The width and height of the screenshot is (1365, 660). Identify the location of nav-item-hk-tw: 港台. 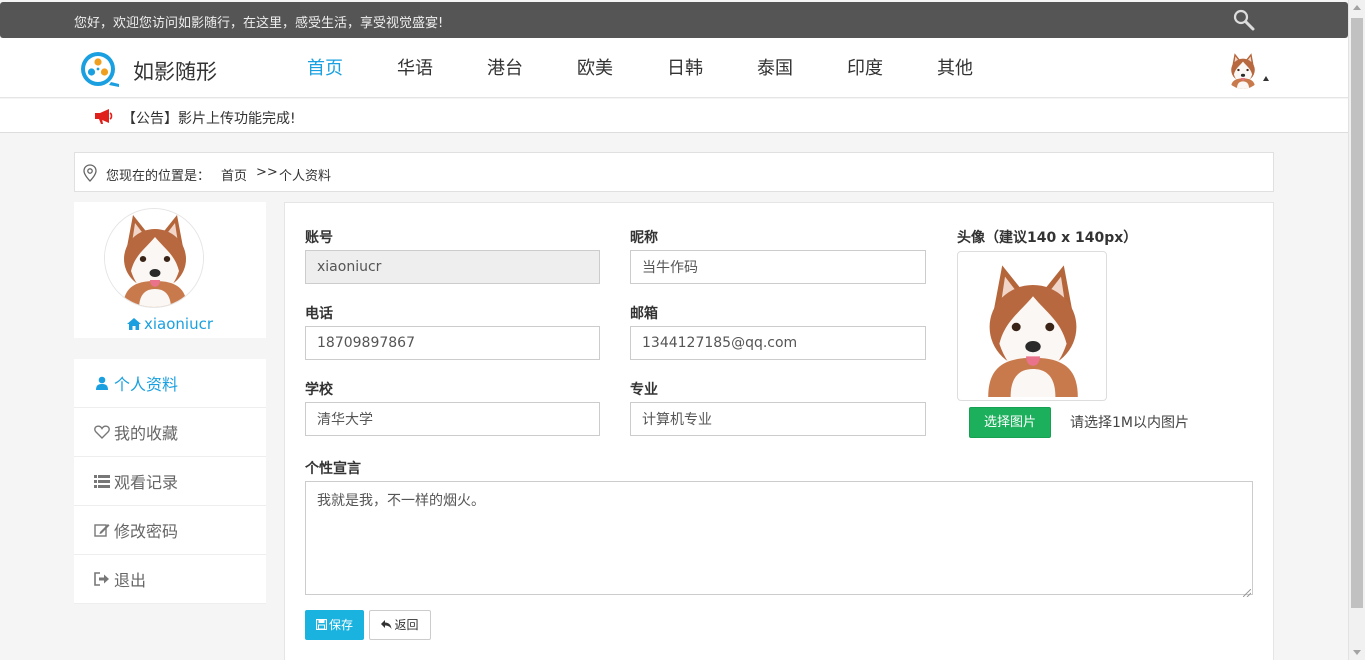
(505, 68).